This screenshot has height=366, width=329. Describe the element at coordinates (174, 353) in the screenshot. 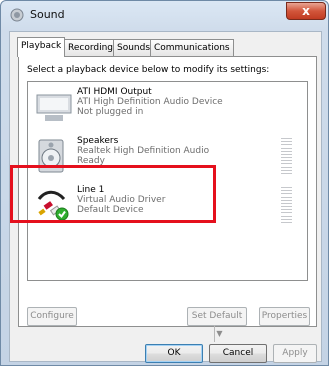

I see `ok-button: OK` at that location.